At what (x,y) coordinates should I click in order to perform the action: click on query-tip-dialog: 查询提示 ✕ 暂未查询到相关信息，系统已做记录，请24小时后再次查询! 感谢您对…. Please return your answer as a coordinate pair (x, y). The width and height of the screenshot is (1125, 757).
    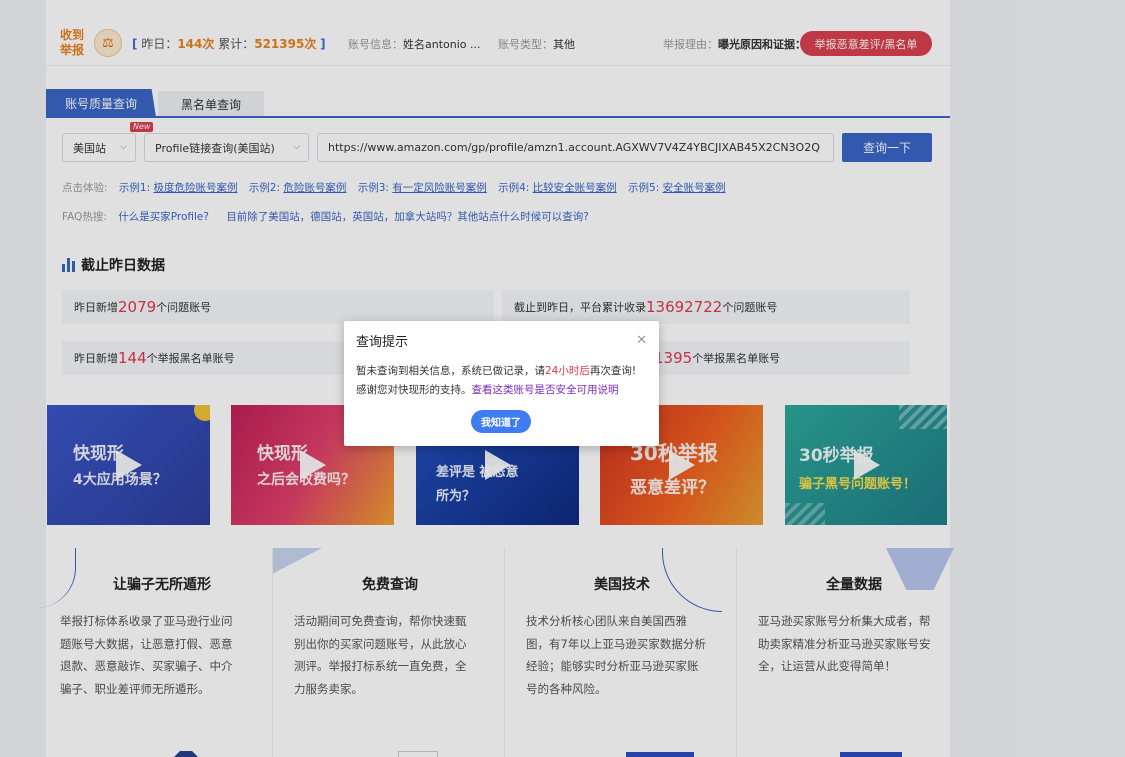
    Looking at the image, I should click on (501, 383).